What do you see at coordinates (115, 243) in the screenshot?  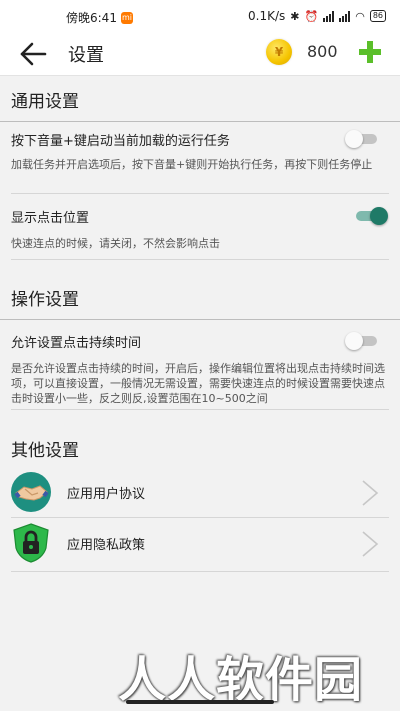 I see `setting-desc-show-click: 快速连点的时候，请关闭，不然会影响点击` at bounding box center [115, 243].